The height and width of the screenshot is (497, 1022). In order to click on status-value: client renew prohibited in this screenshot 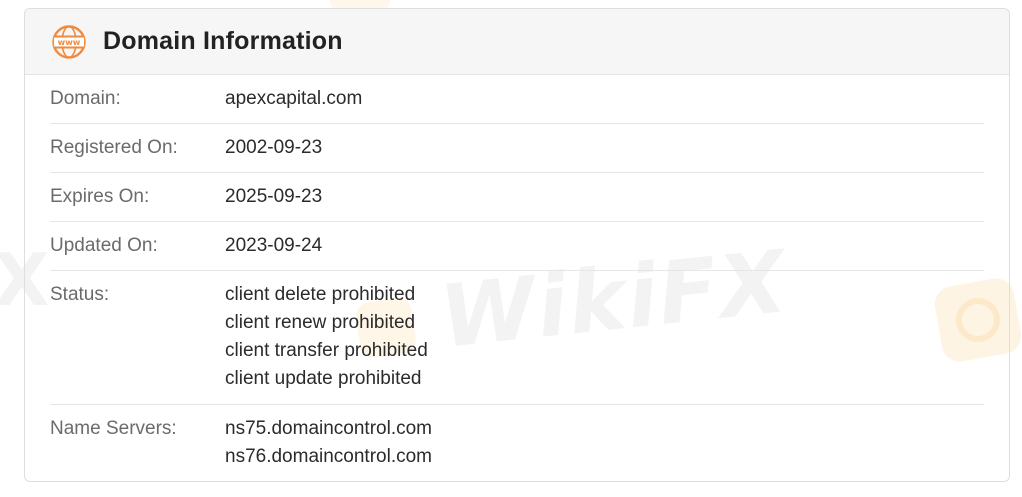, I will do `click(320, 322)`.